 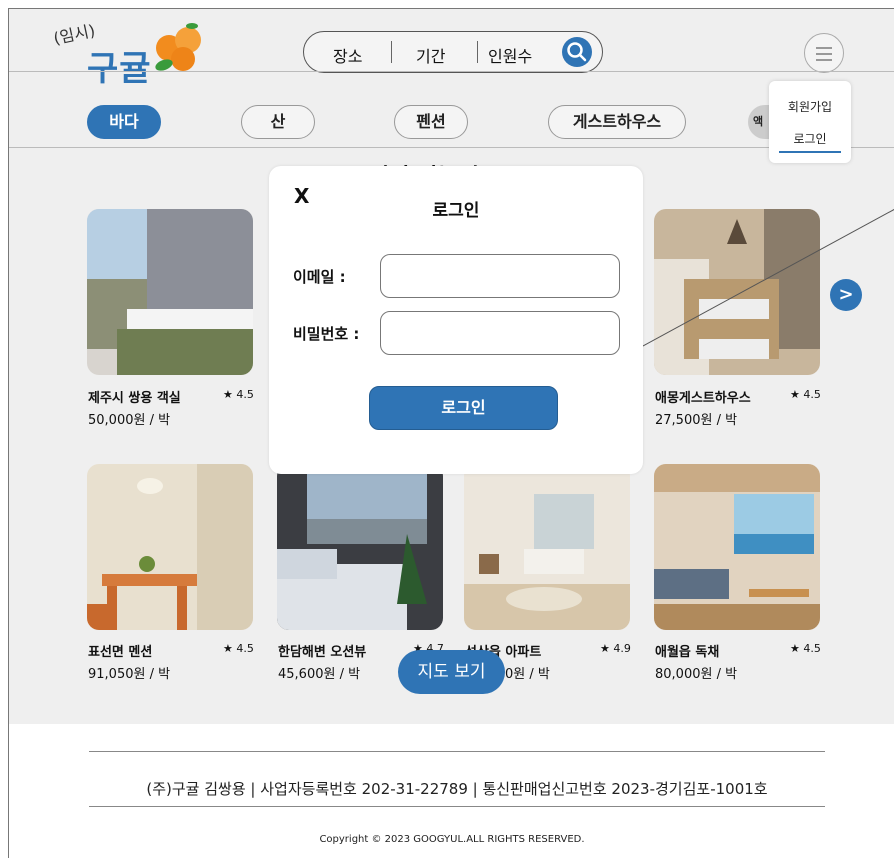 I want to click on header-divider, so click(x=451, y=71).